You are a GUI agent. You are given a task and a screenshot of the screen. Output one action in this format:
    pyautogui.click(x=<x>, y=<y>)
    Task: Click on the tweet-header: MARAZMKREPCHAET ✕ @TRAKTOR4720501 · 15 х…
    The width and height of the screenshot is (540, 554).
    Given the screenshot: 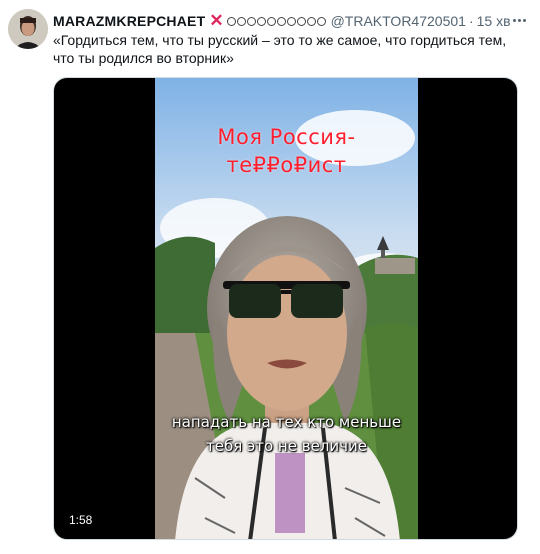 What is the action you would take?
    pyautogui.click(x=293, y=21)
    